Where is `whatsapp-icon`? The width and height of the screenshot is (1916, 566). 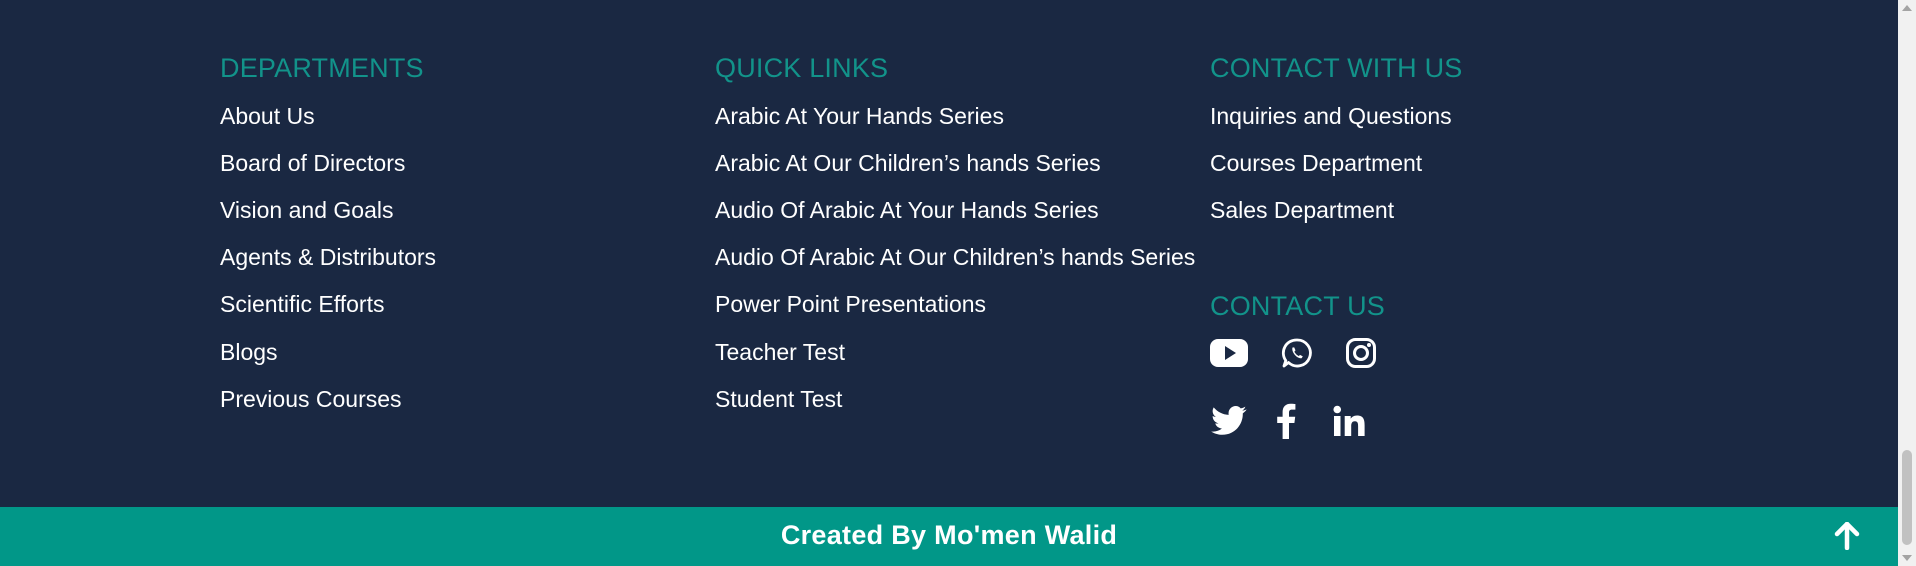
whatsapp-icon is located at coordinates (1297, 353).